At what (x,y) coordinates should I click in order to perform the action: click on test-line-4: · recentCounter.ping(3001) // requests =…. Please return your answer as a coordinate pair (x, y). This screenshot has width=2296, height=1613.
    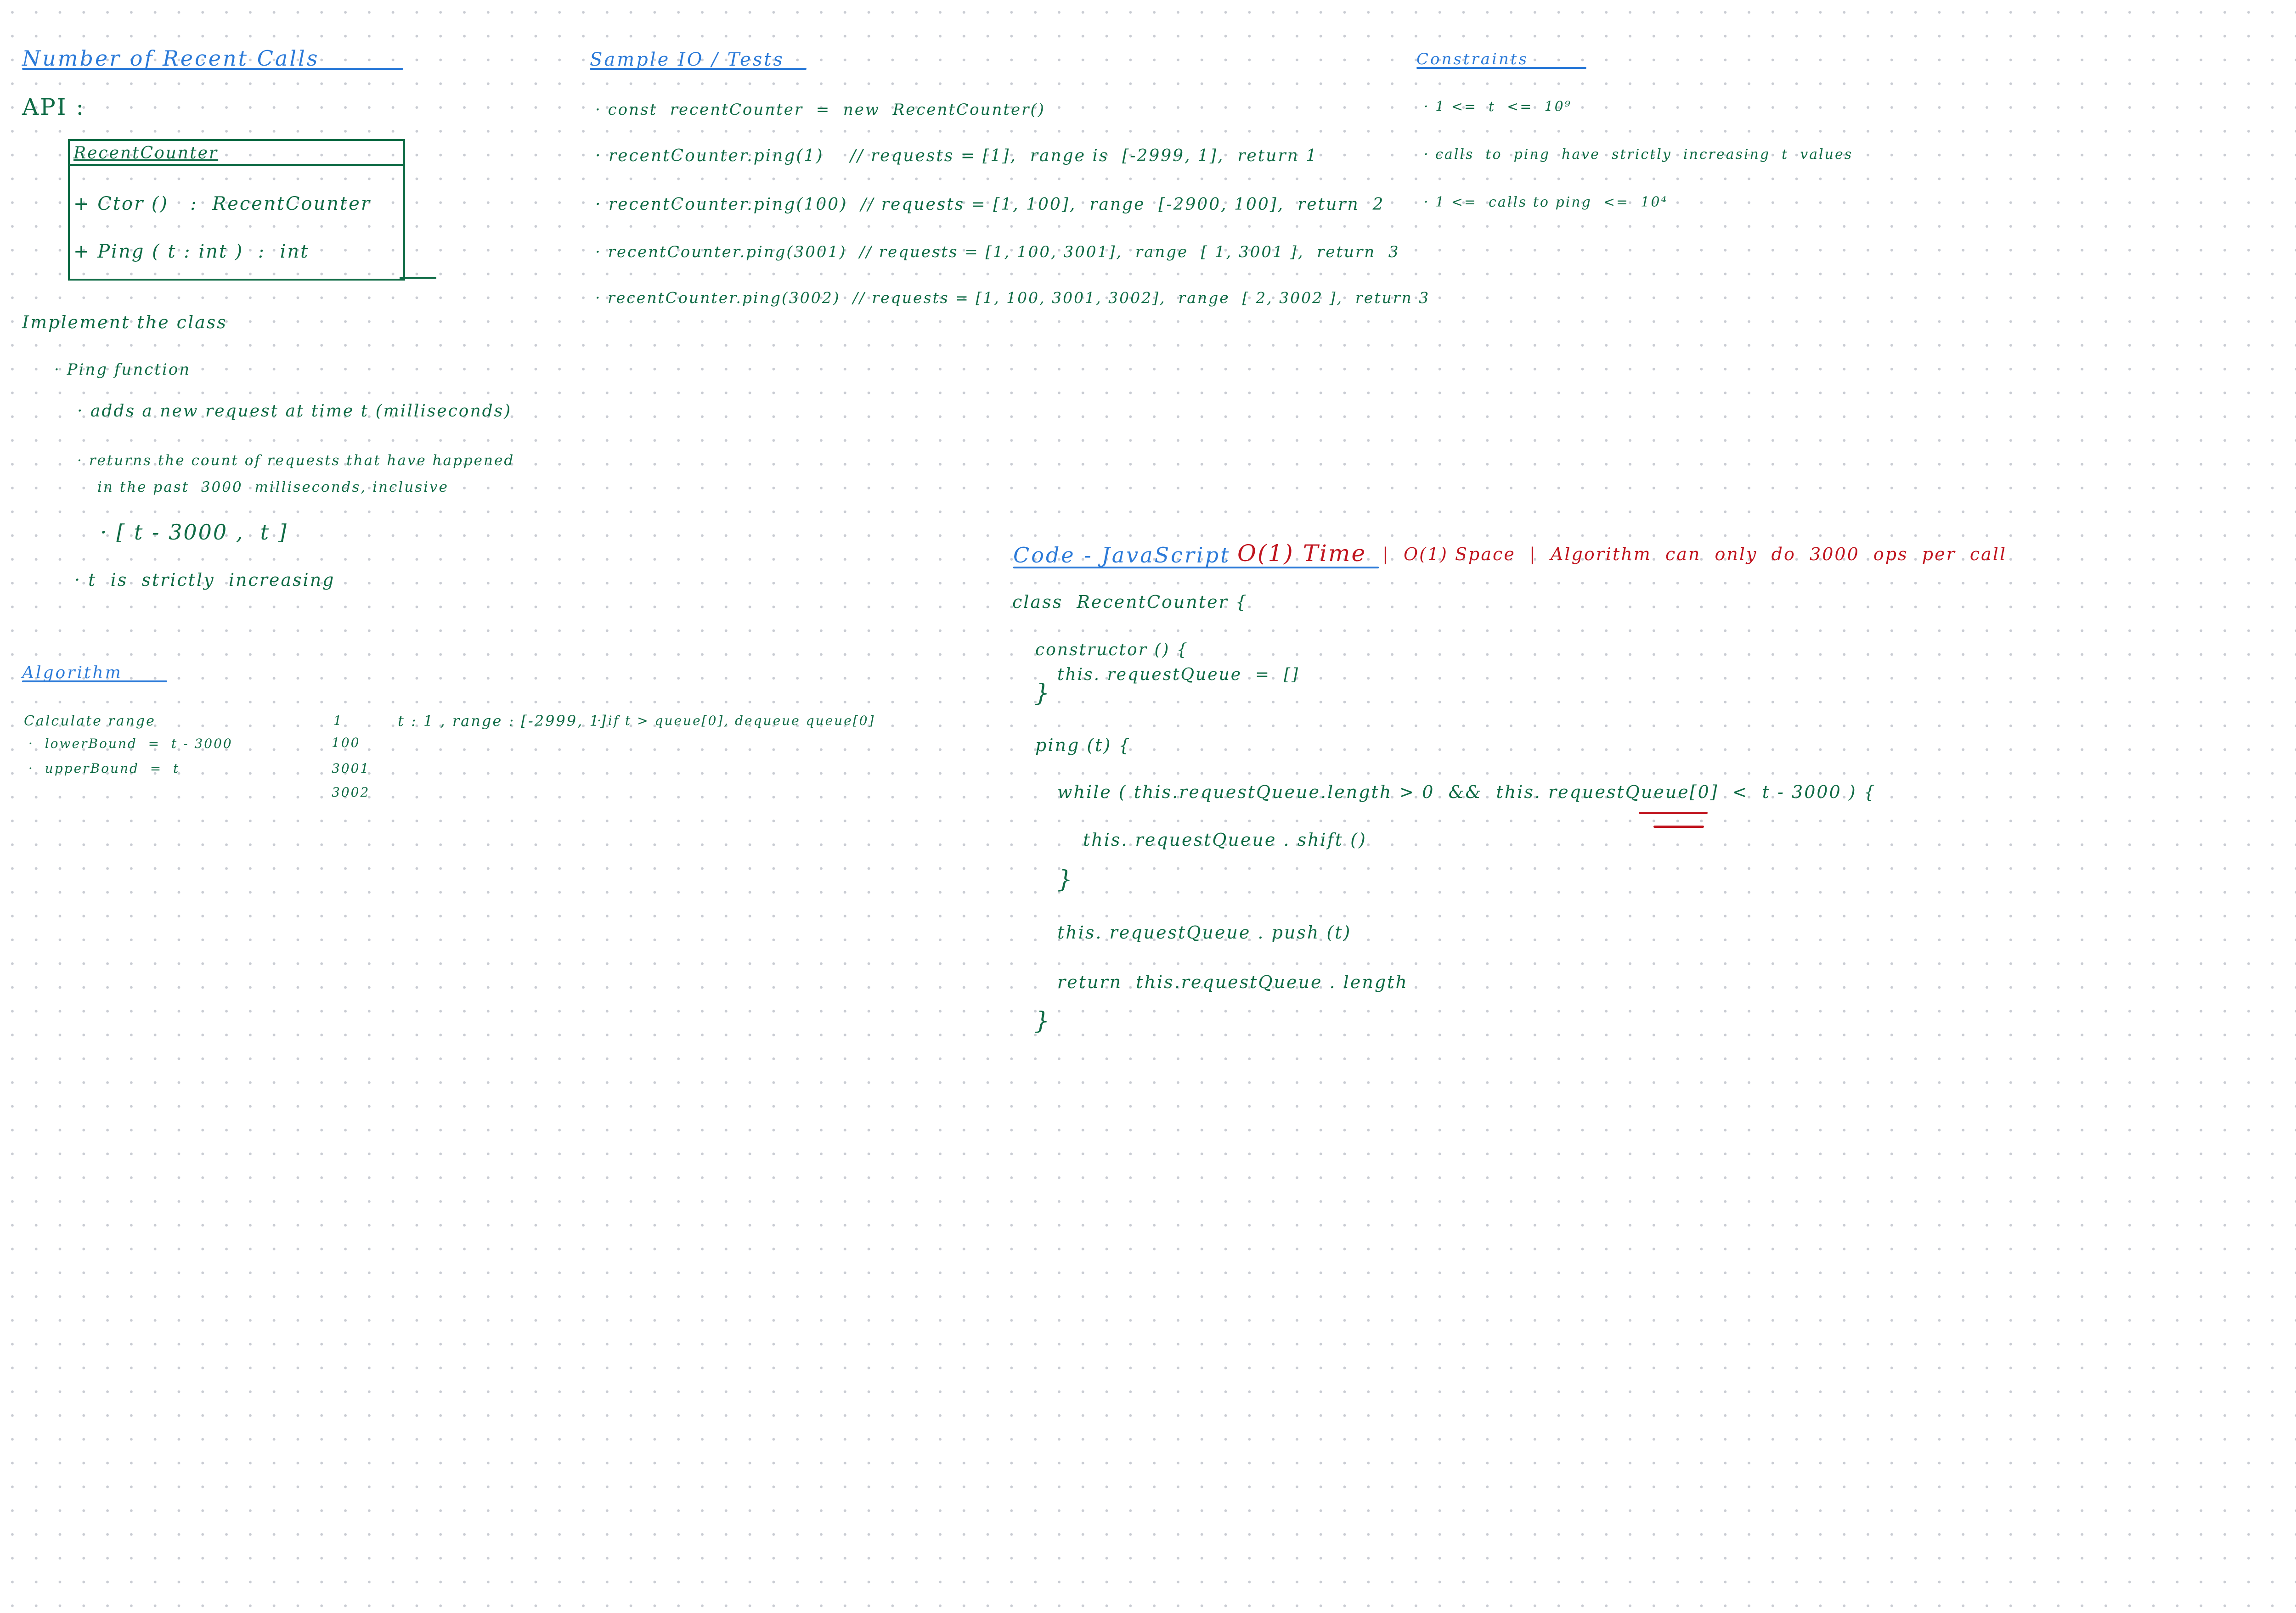
    Looking at the image, I should click on (997, 252).